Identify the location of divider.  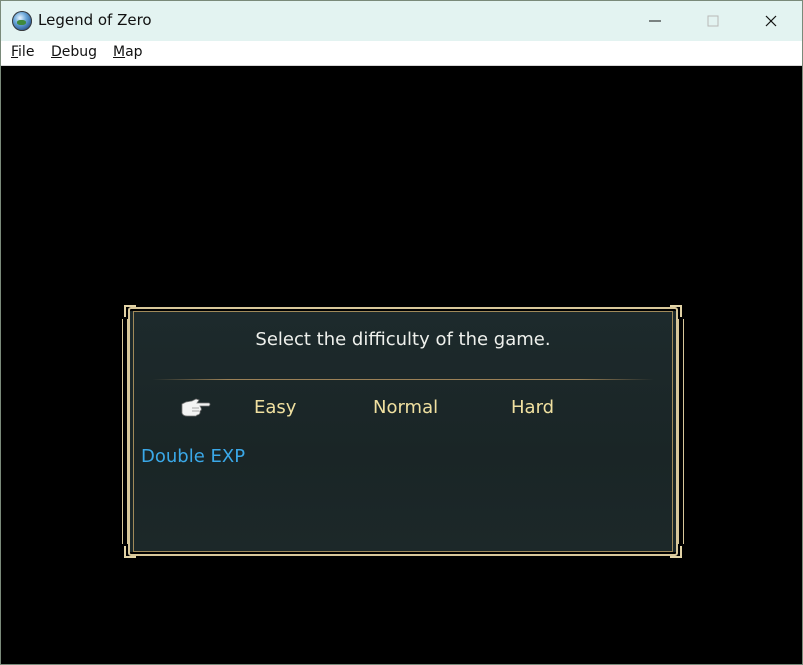
(403, 379).